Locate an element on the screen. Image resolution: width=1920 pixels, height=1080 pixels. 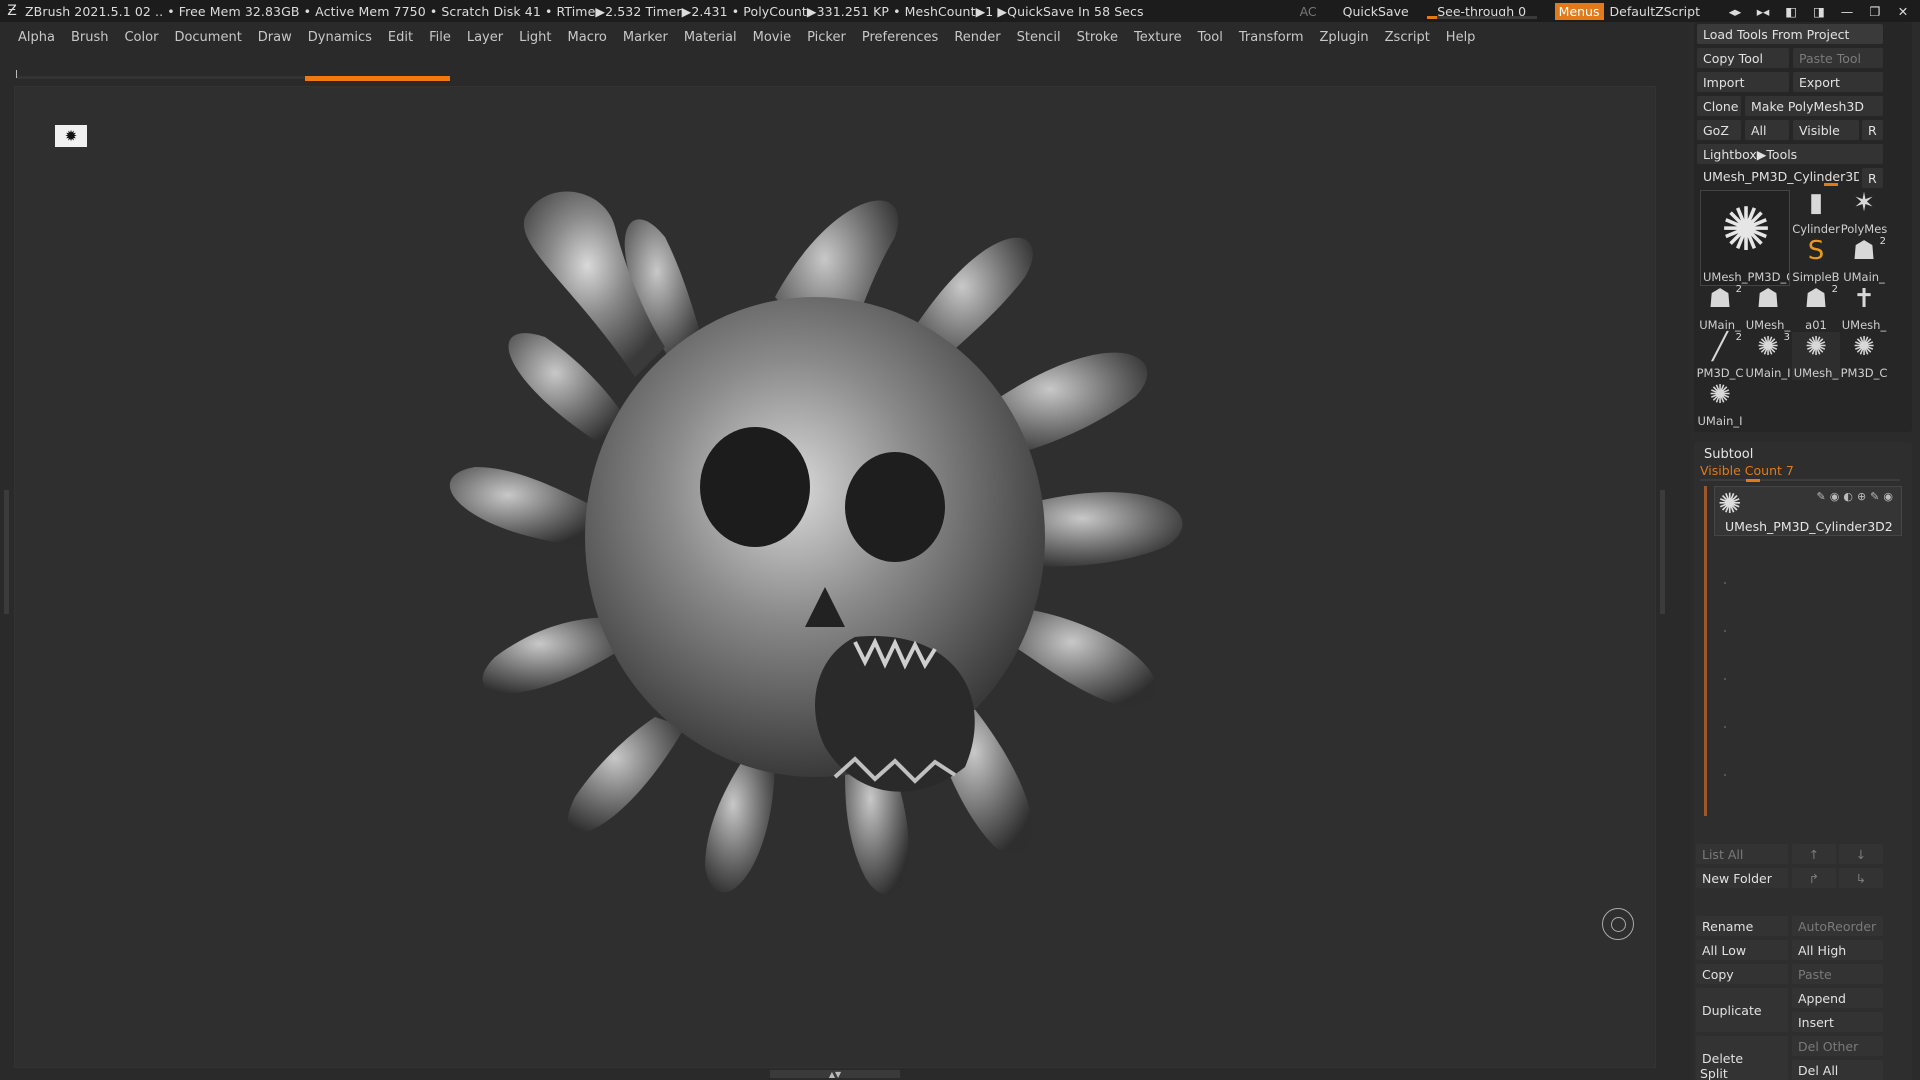
tool-thumb-8: ✝ UMesh_ is located at coordinates (1864, 308).